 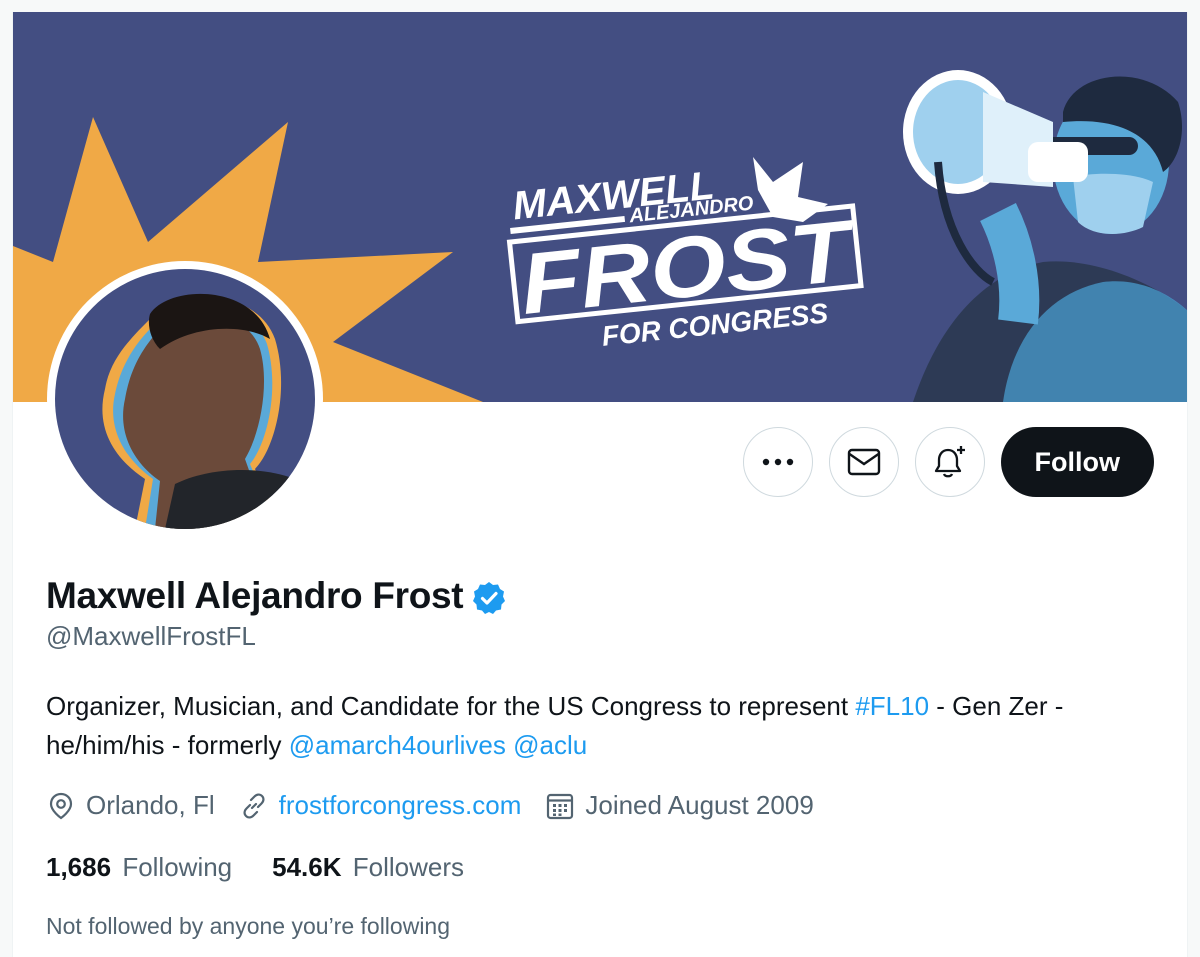 I want to click on bio-mention-link: @amarch4ourlives, so click(x=397, y=745).